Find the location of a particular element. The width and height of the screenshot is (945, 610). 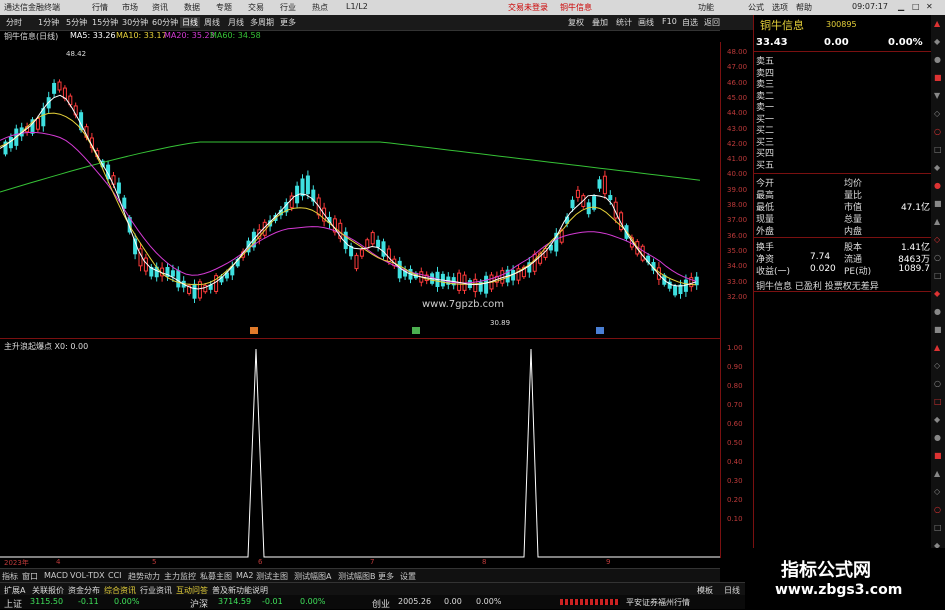

quote-stats: 今开 均价 最高 量比 最低 市值 47.1亿 现量 总量 外盘 内盘 is located at coordinates (843, 205).